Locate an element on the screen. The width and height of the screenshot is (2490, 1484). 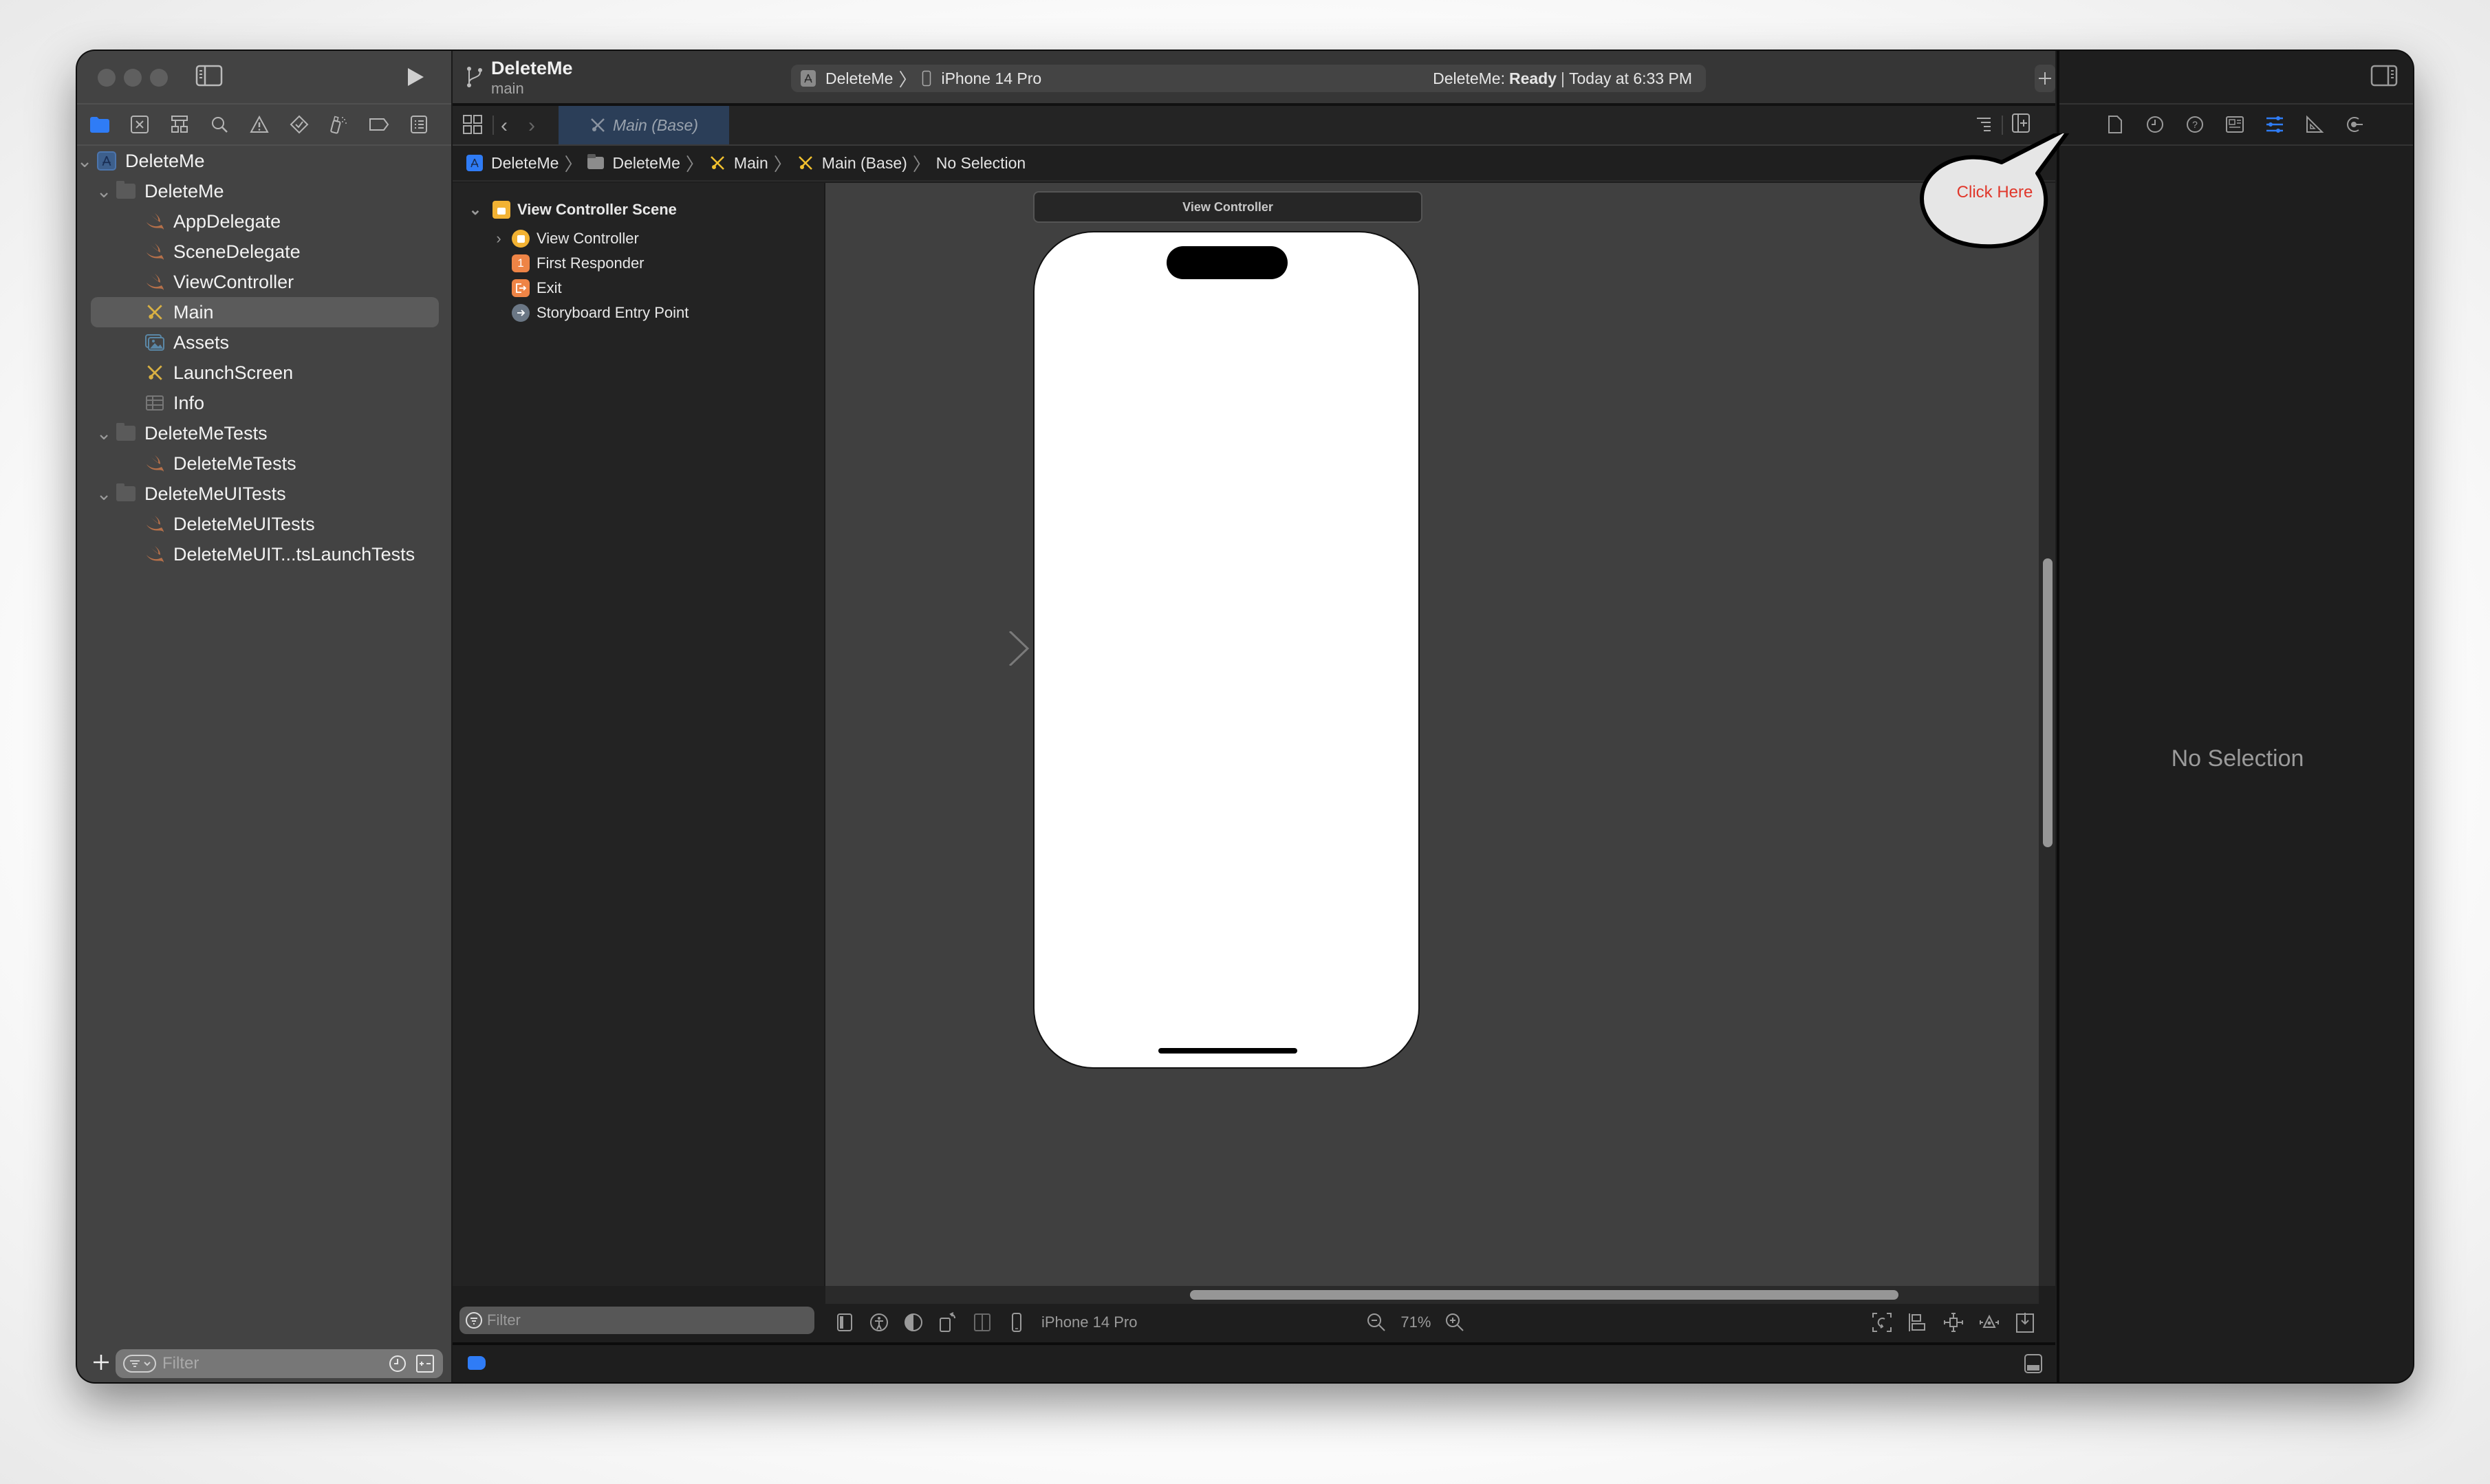
filter-options-icon is located at coordinates (139, 1364).